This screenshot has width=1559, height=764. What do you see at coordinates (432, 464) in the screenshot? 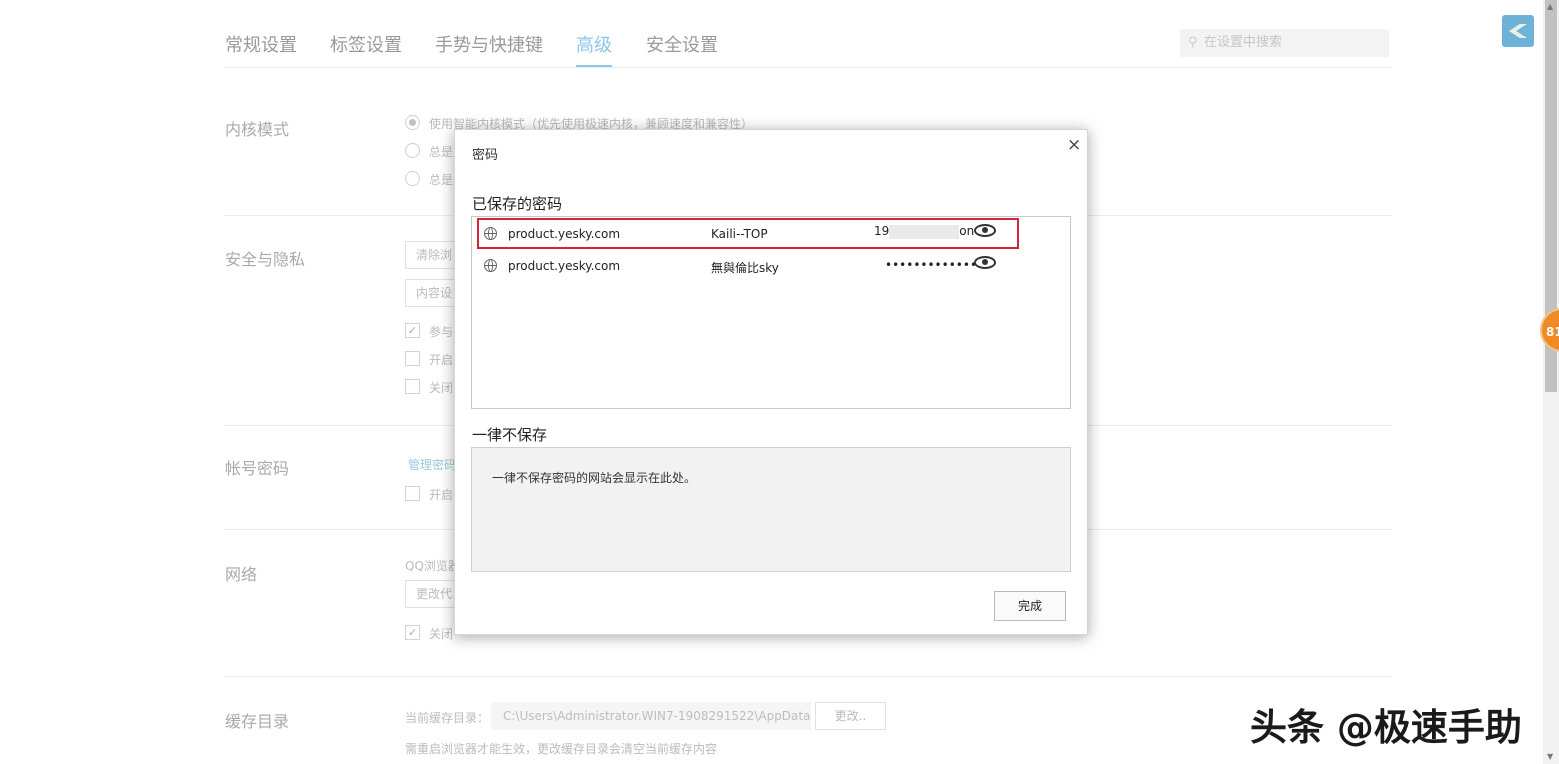
I see `manage-passwords-link: 管理密码` at bounding box center [432, 464].